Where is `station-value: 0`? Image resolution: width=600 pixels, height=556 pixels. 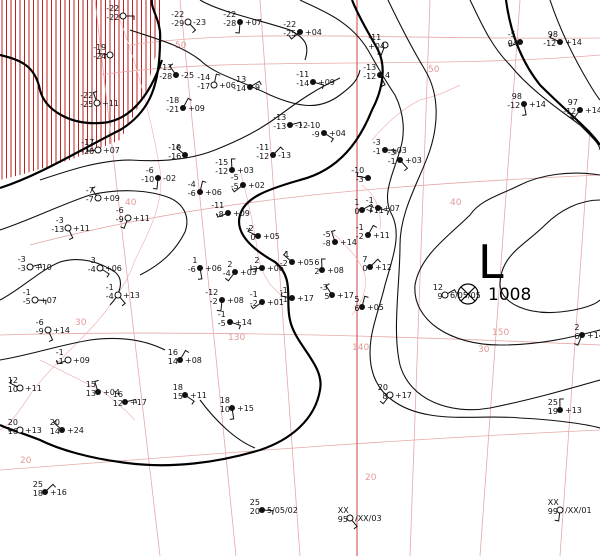
station-value: 0 is located at coordinates (356, 211).